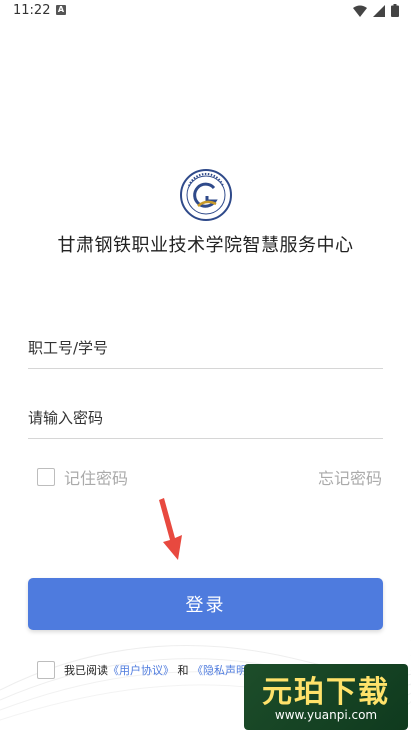 The height and width of the screenshot is (730, 411). What do you see at coordinates (61, 10) in the screenshot?
I see `notification-icon: A` at bounding box center [61, 10].